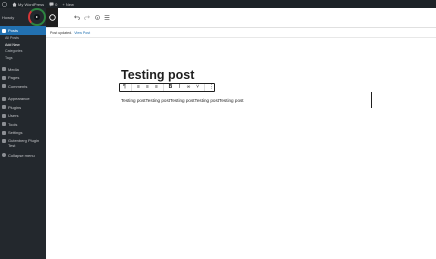 The width and height of the screenshot is (436, 259). What do you see at coordinates (4, 155) in the screenshot?
I see `collapse-icon` at bounding box center [4, 155].